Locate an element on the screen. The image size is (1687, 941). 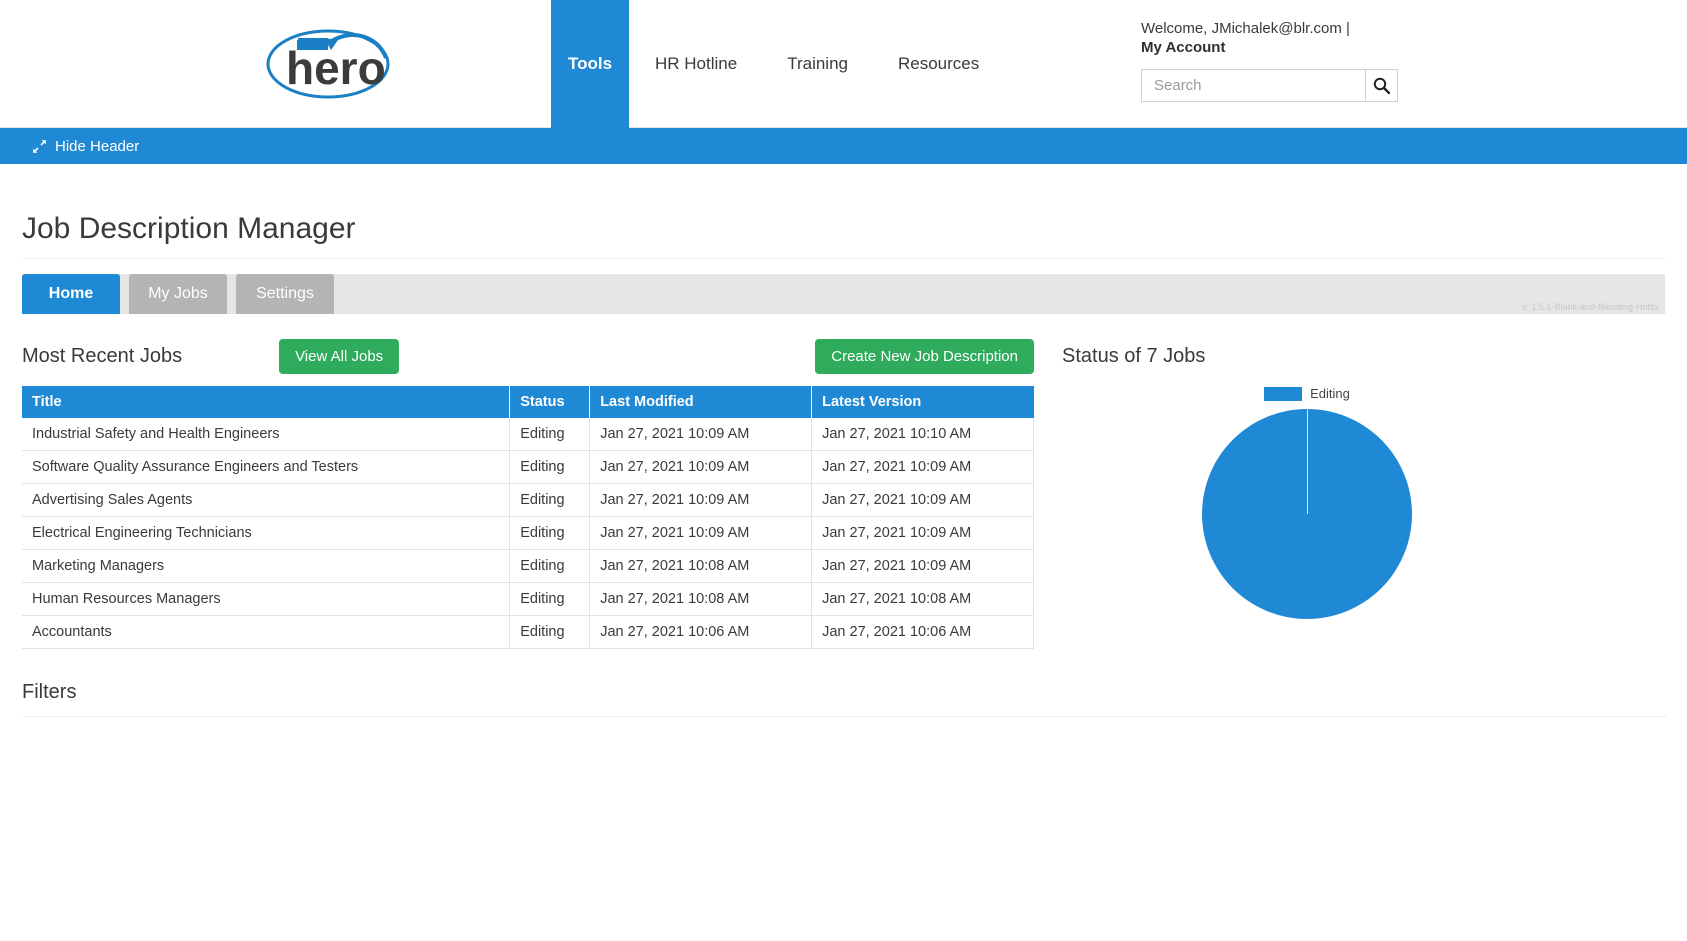
nav-item-hr-hotline: HR Hotline is located at coordinates (696, 64).